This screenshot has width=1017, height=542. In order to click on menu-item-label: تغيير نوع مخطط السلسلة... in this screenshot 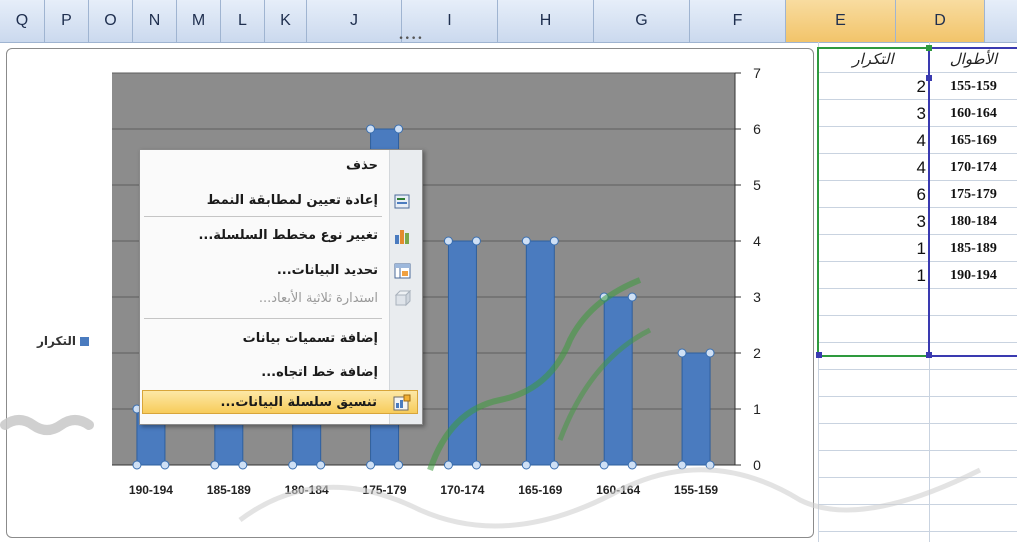, I will do `click(288, 235)`.